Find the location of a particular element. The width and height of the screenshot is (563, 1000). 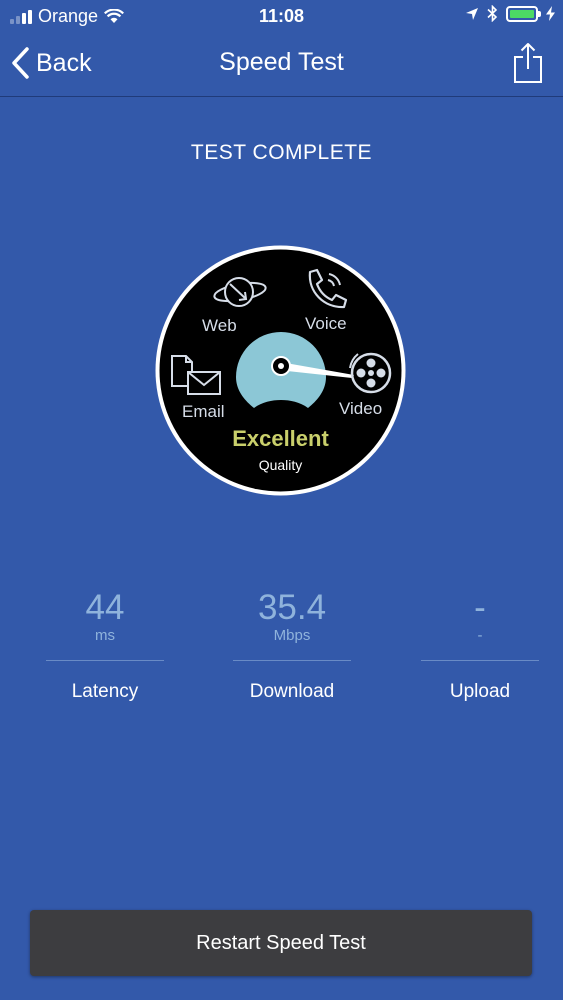

voice-label: Voice is located at coordinates (326, 323).